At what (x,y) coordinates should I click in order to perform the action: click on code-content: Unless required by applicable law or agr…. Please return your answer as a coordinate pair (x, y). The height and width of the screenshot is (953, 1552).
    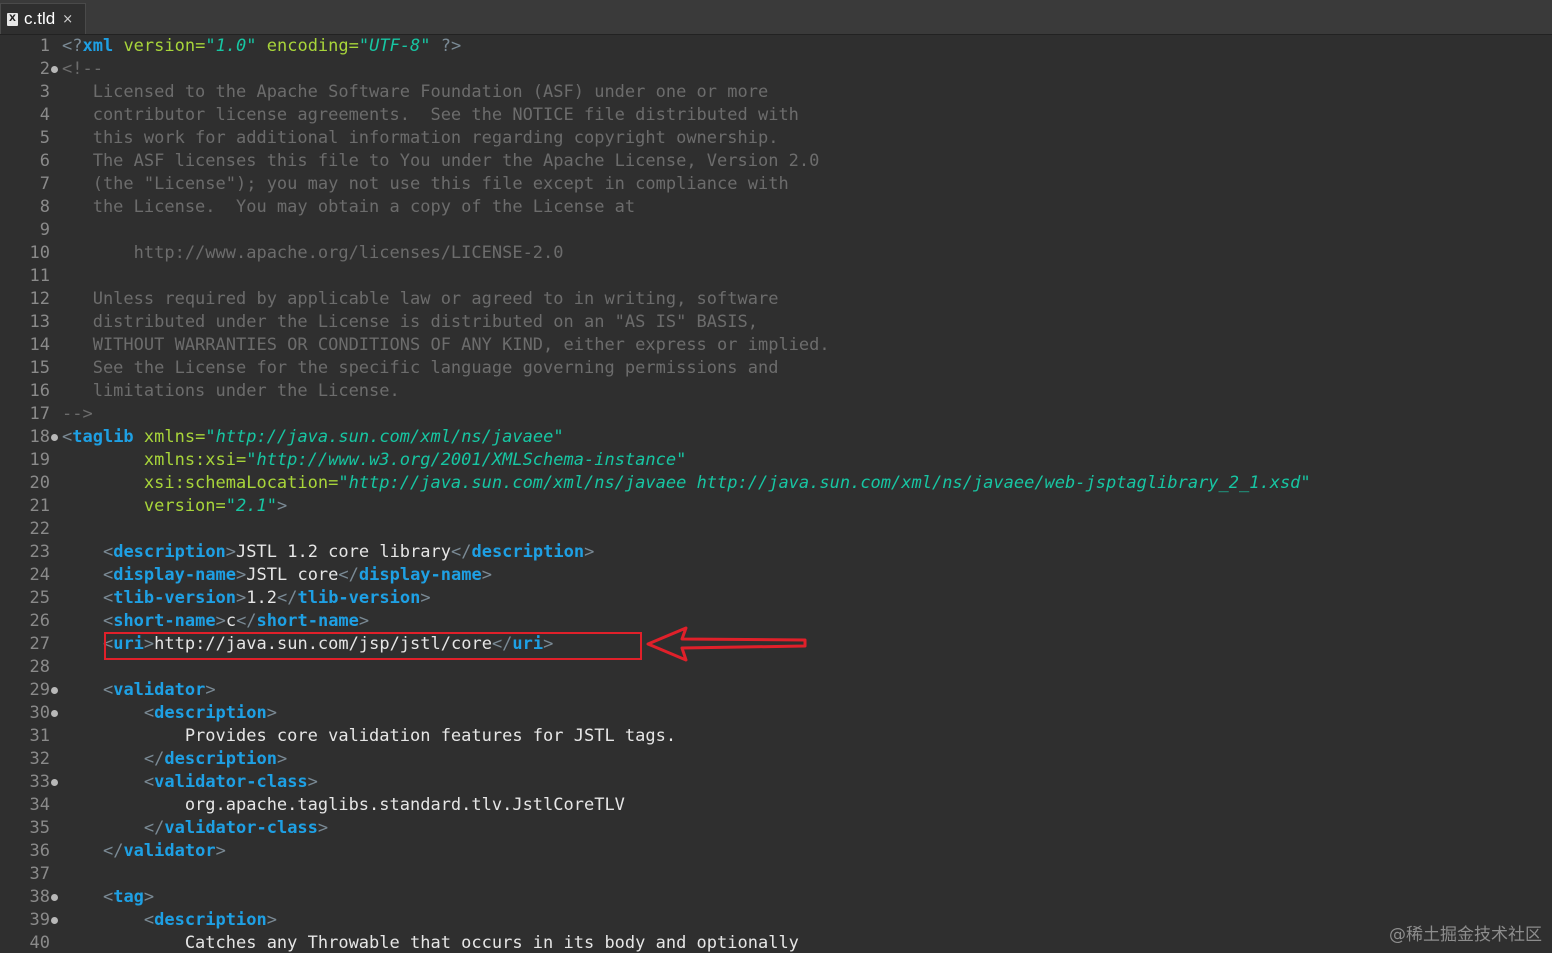
    Looking at the image, I should click on (420, 299).